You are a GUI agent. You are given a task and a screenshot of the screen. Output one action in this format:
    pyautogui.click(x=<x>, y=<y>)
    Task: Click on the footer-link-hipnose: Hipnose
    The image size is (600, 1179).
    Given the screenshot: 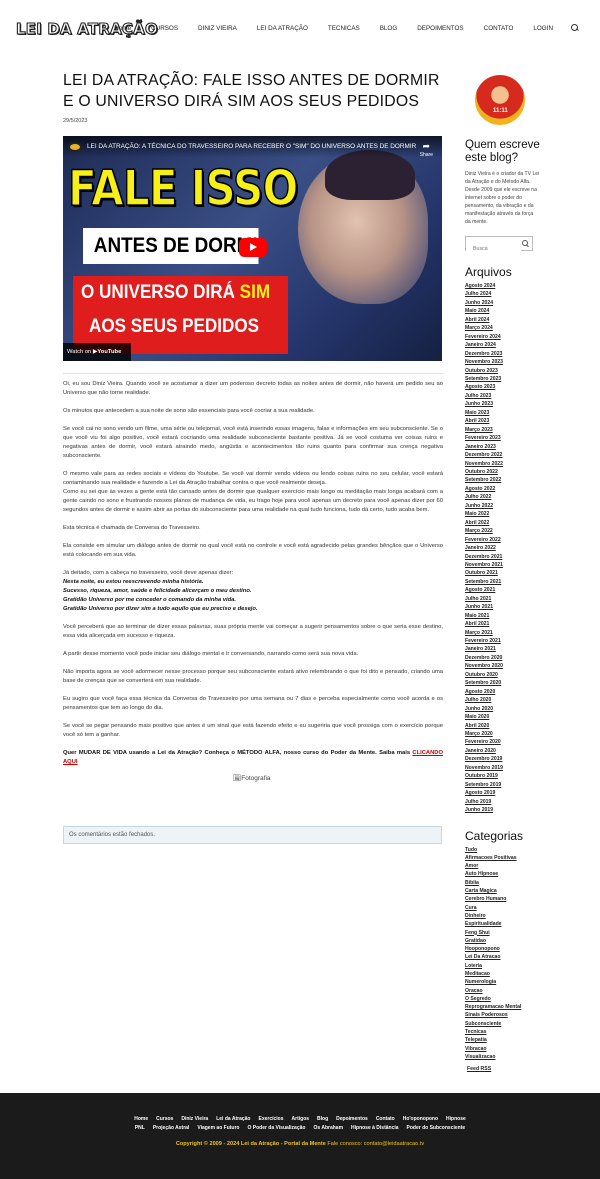 What is the action you would take?
    pyautogui.click(x=456, y=1119)
    